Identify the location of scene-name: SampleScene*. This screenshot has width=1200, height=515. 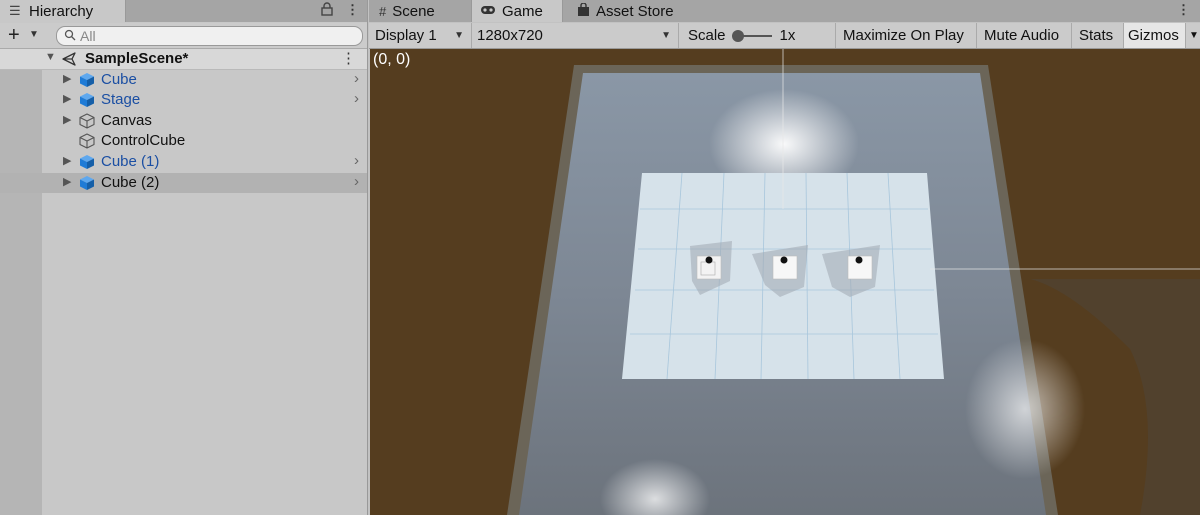
(137, 58).